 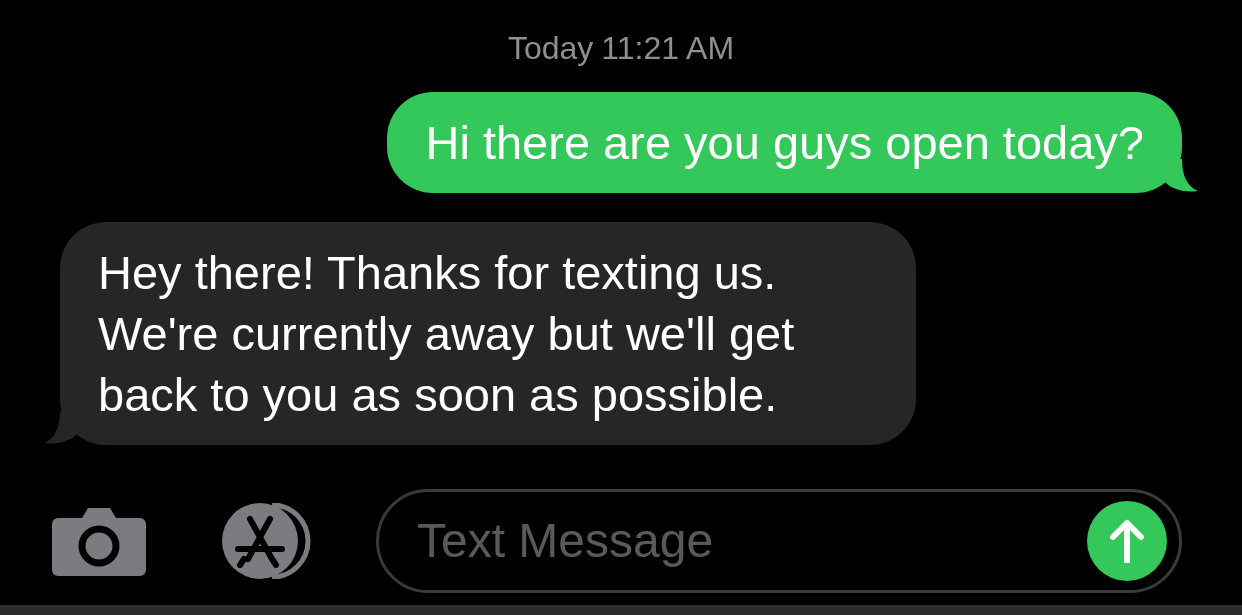 I want to click on camera-icon, so click(x=99, y=541).